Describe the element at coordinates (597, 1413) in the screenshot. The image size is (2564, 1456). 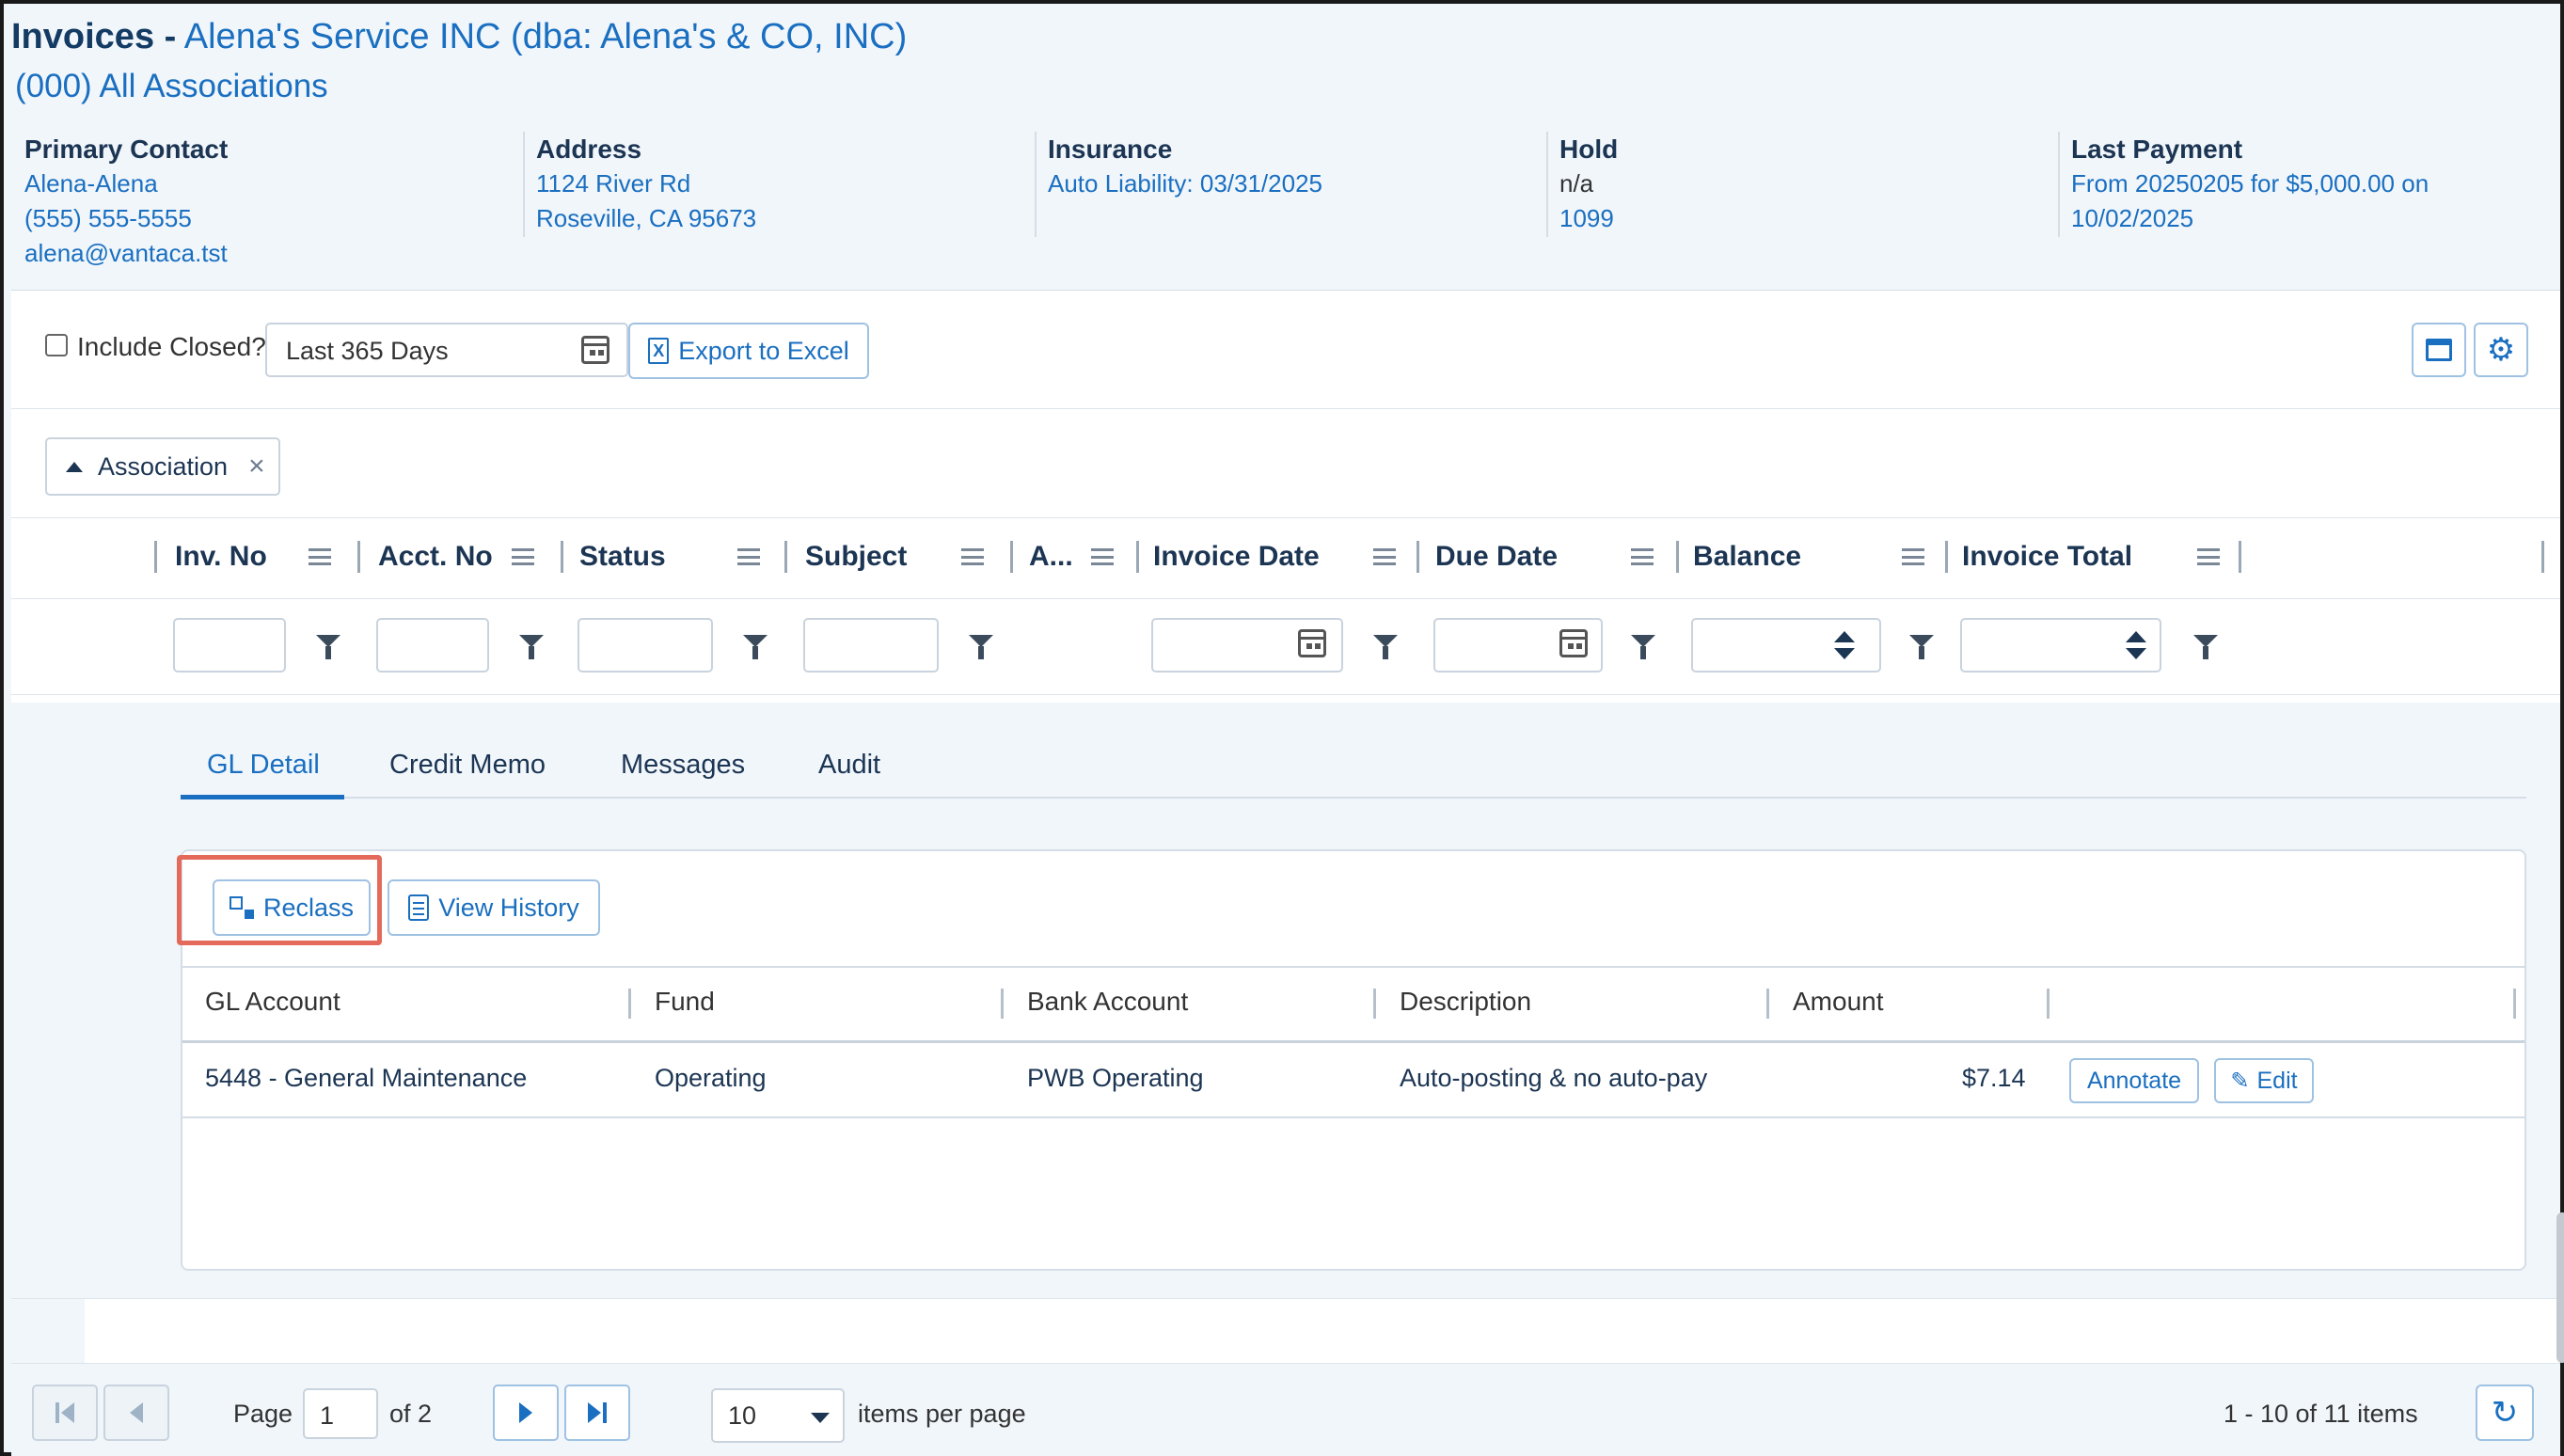
I see `last-page-button` at that location.